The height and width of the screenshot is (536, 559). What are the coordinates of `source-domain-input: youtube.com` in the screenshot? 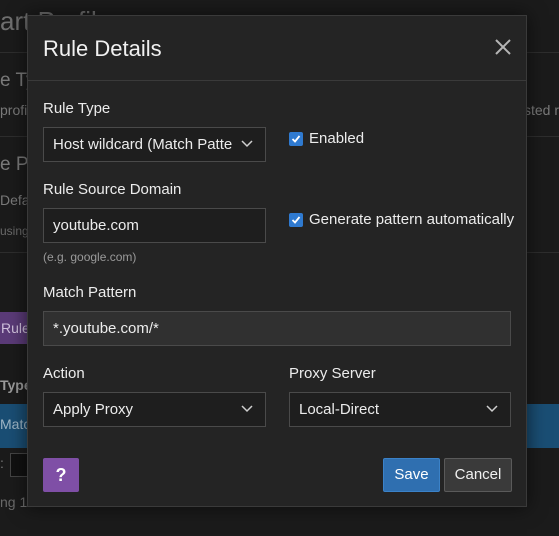 It's located at (154, 225).